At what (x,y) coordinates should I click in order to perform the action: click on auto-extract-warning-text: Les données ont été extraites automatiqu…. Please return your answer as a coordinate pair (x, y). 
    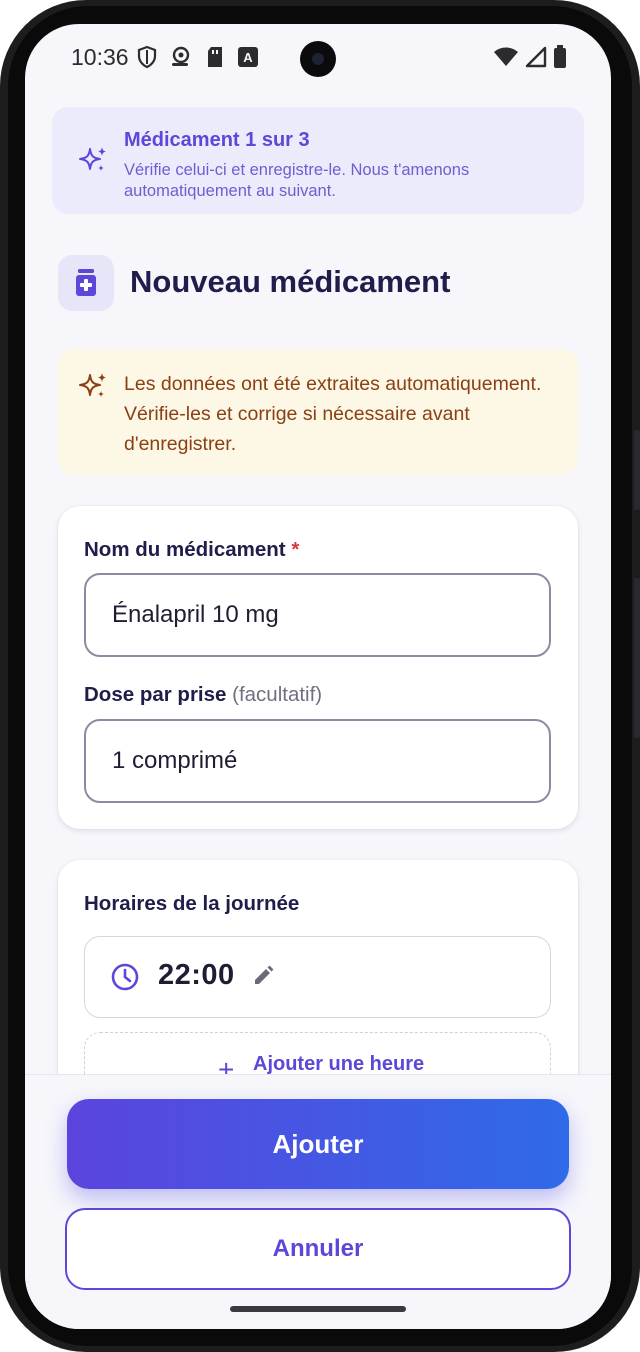
    Looking at the image, I should click on (333, 414).